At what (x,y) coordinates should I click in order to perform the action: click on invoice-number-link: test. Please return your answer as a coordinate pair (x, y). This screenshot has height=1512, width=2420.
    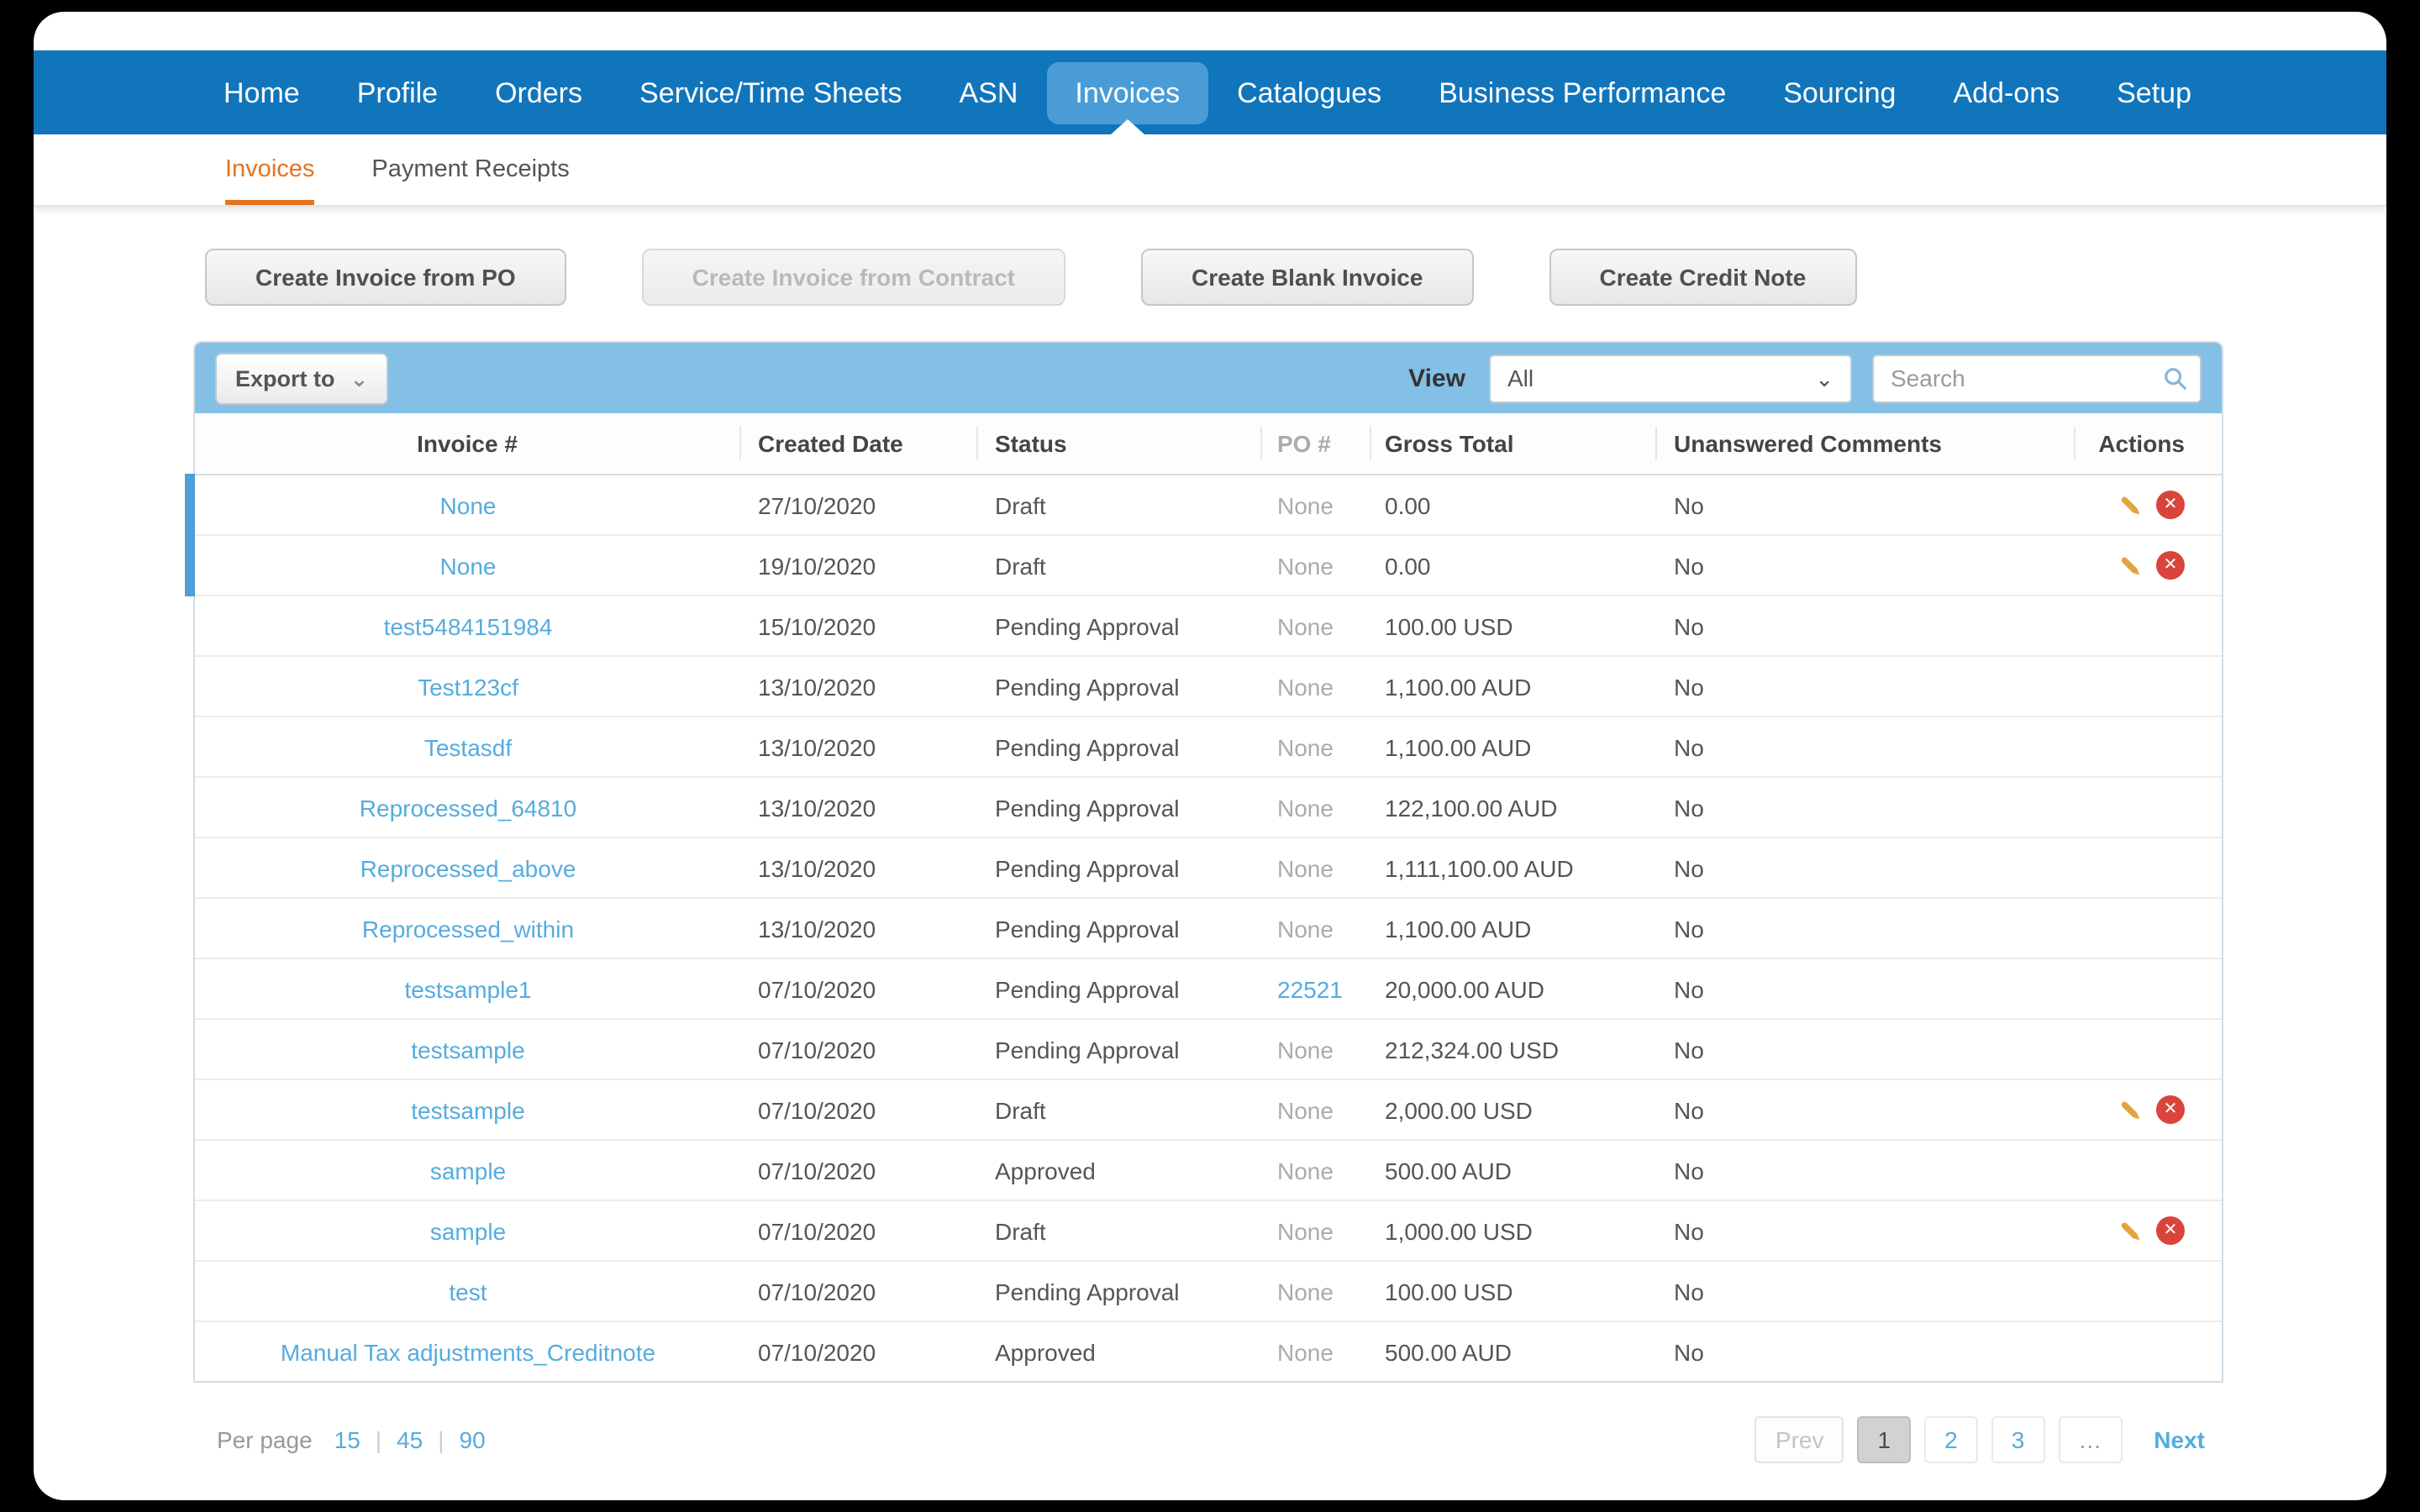
    Looking at the image, I should click on (468, 1291).